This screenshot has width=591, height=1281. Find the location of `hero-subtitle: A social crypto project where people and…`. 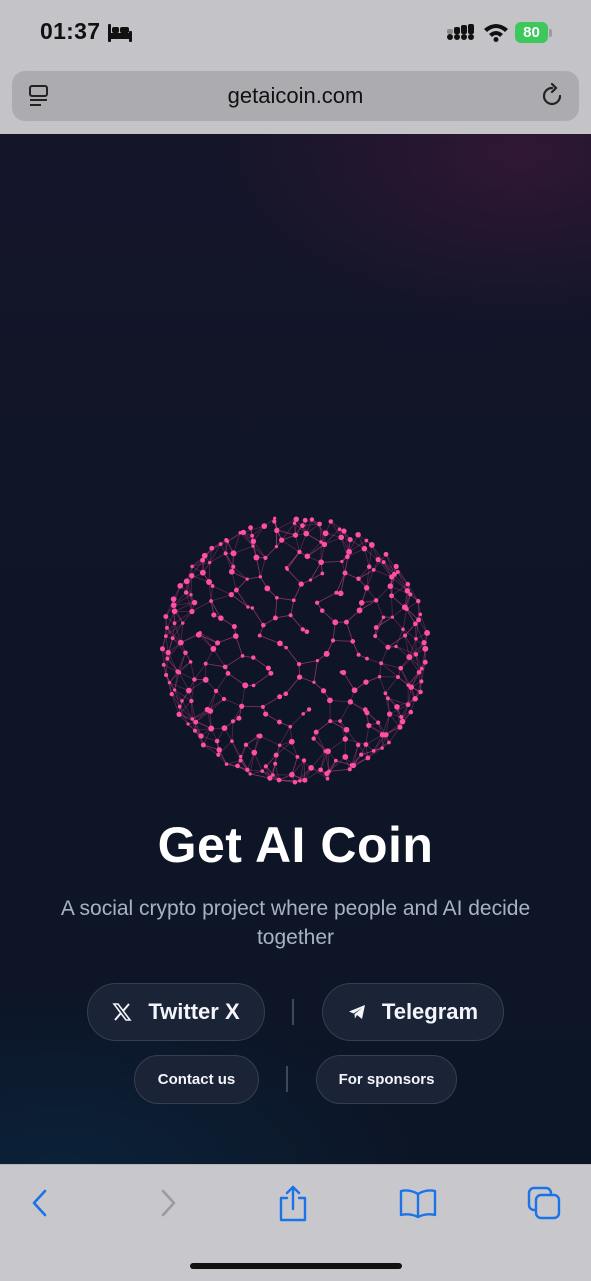

hero-subtitle: A social crypto project where people and… is located at coordinates (295, 923).